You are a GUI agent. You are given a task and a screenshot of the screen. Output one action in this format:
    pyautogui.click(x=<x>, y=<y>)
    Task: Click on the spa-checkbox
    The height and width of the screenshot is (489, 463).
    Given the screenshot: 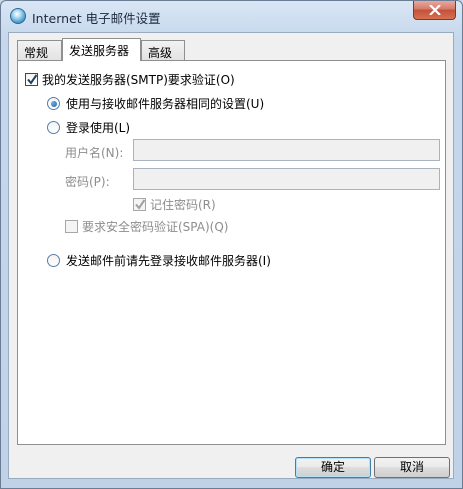 What is the action you would take?
    pyautogui.click(x=71, y=226)
    